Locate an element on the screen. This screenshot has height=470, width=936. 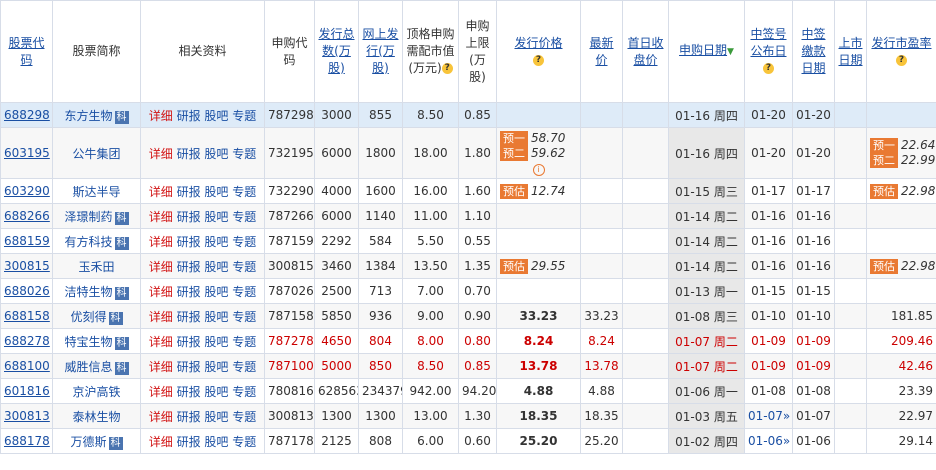
cell-stock-code: 601816 is located at coordinates (26, 391).